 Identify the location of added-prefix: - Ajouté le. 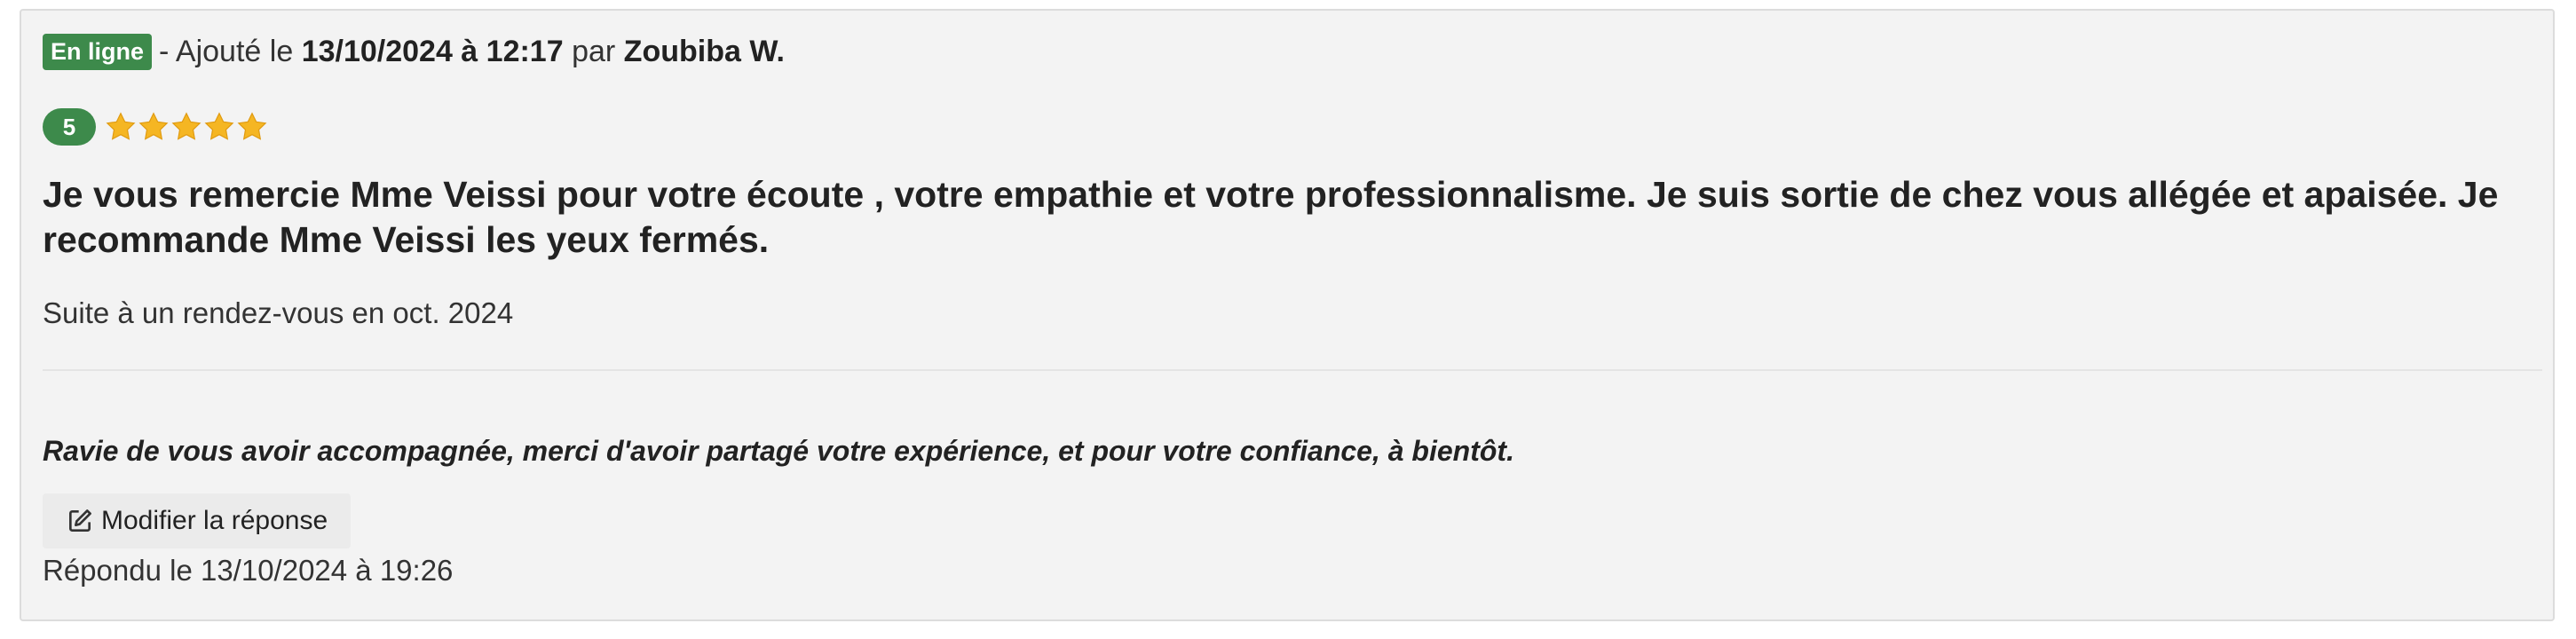
(226, 51).